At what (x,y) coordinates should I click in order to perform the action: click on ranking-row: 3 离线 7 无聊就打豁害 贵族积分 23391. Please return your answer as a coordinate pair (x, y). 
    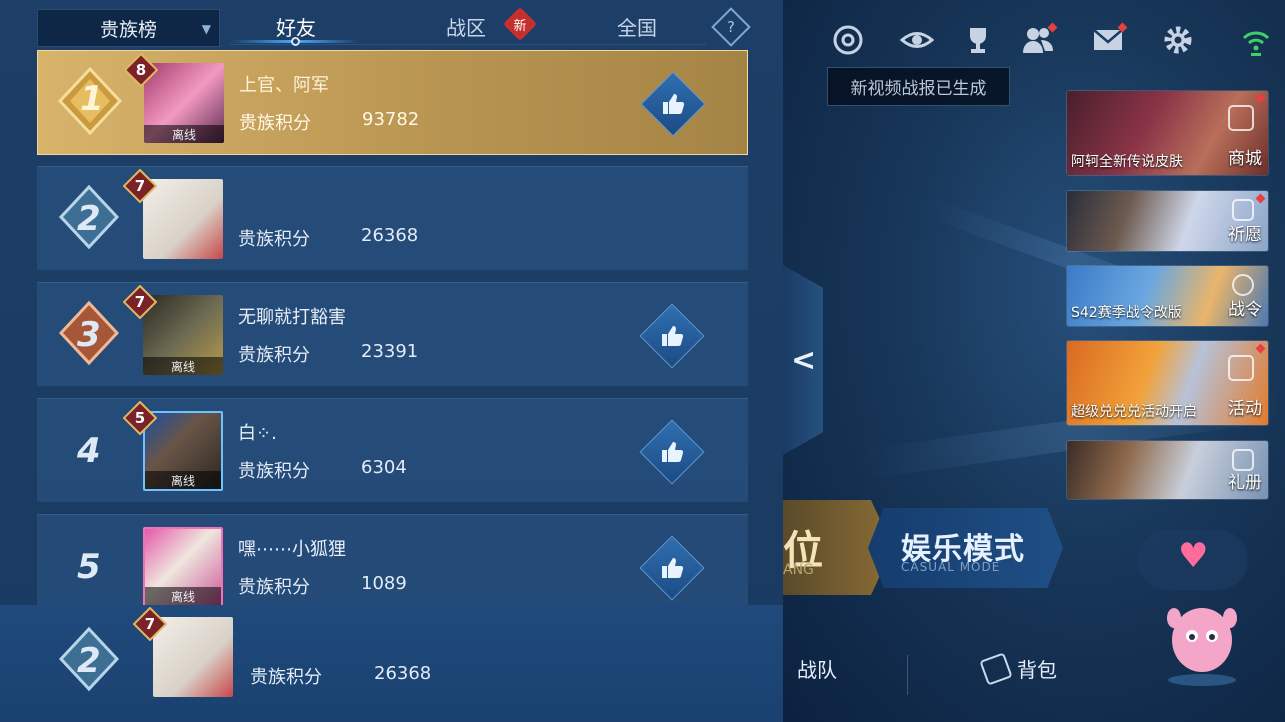
    Looking at the image, I should click on (392, 334).